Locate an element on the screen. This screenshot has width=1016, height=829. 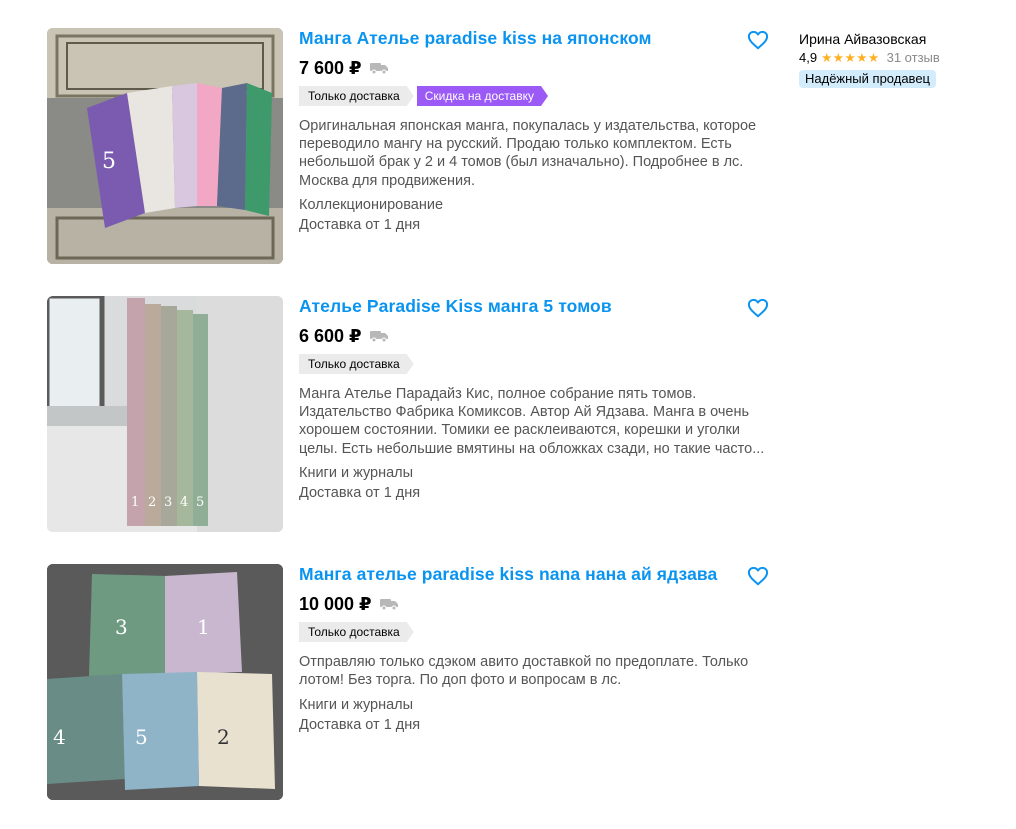
listing-photo: 1 2 3 4 5 is located at coordinates (165, 414).